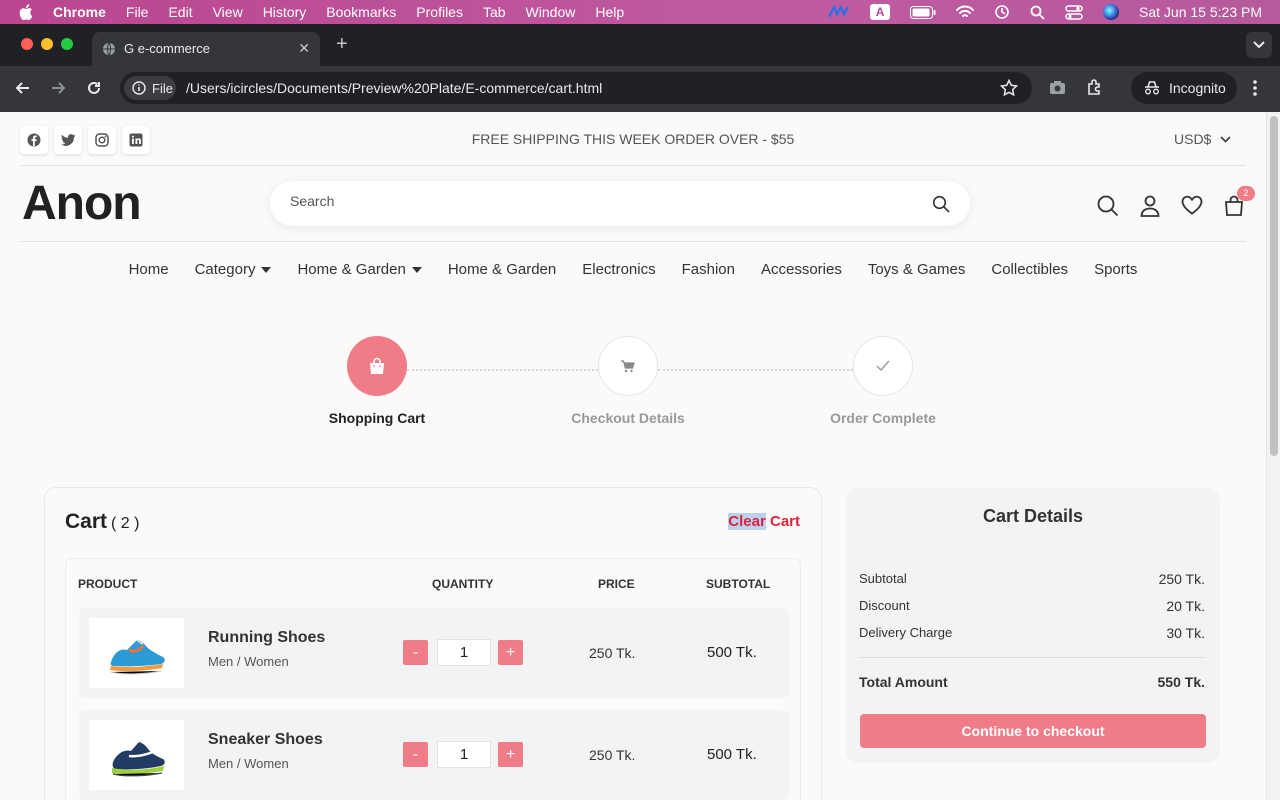 The image size is (1280, 800). Describe the element at coordinates (27, 44) in the screenshot. I see `window-close-button` at that location.